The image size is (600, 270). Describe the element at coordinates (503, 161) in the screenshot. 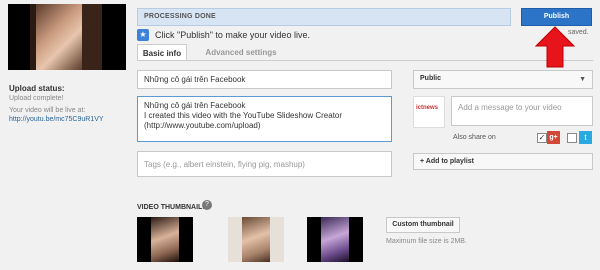

I see `add-to-playlist-button: + Add to playlist` at that location.